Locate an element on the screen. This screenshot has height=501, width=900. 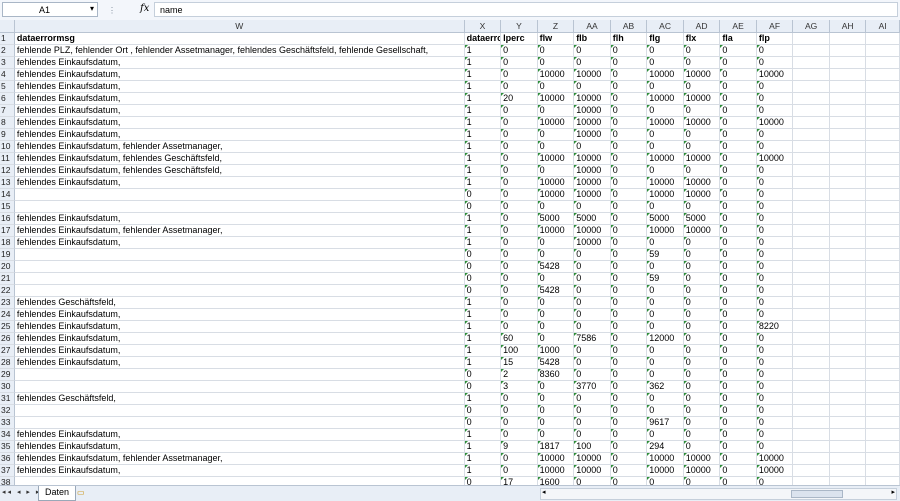
horizontal-scrollbar: ◂ ▸ is located at coordinates (718, 494).